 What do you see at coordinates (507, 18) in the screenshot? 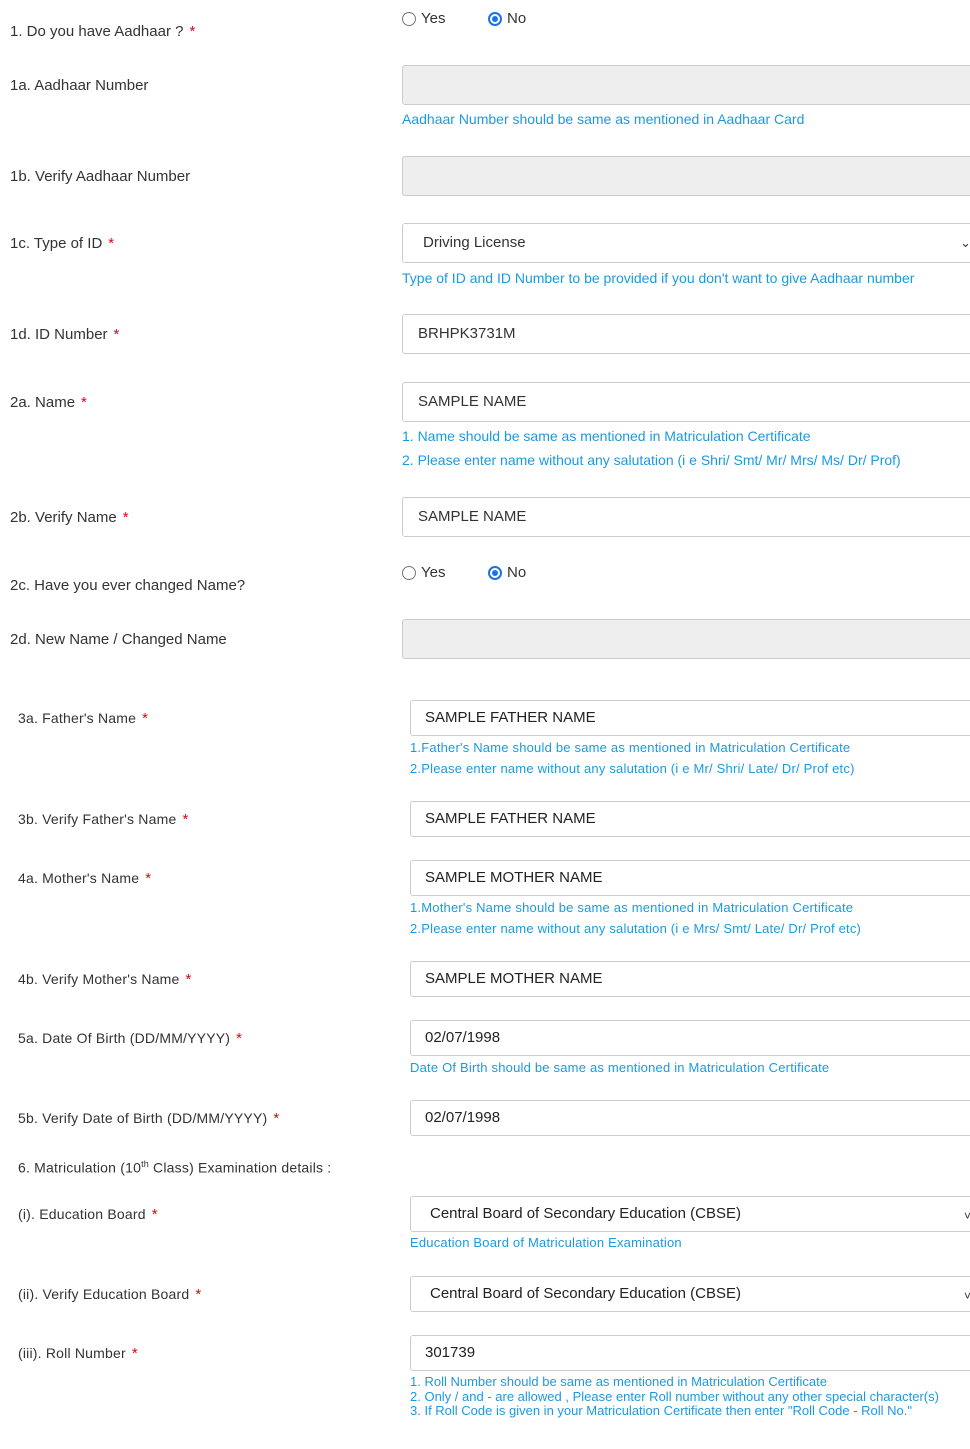
I see `aadhaar-no-radio: No` at bounding box center [507, 18].